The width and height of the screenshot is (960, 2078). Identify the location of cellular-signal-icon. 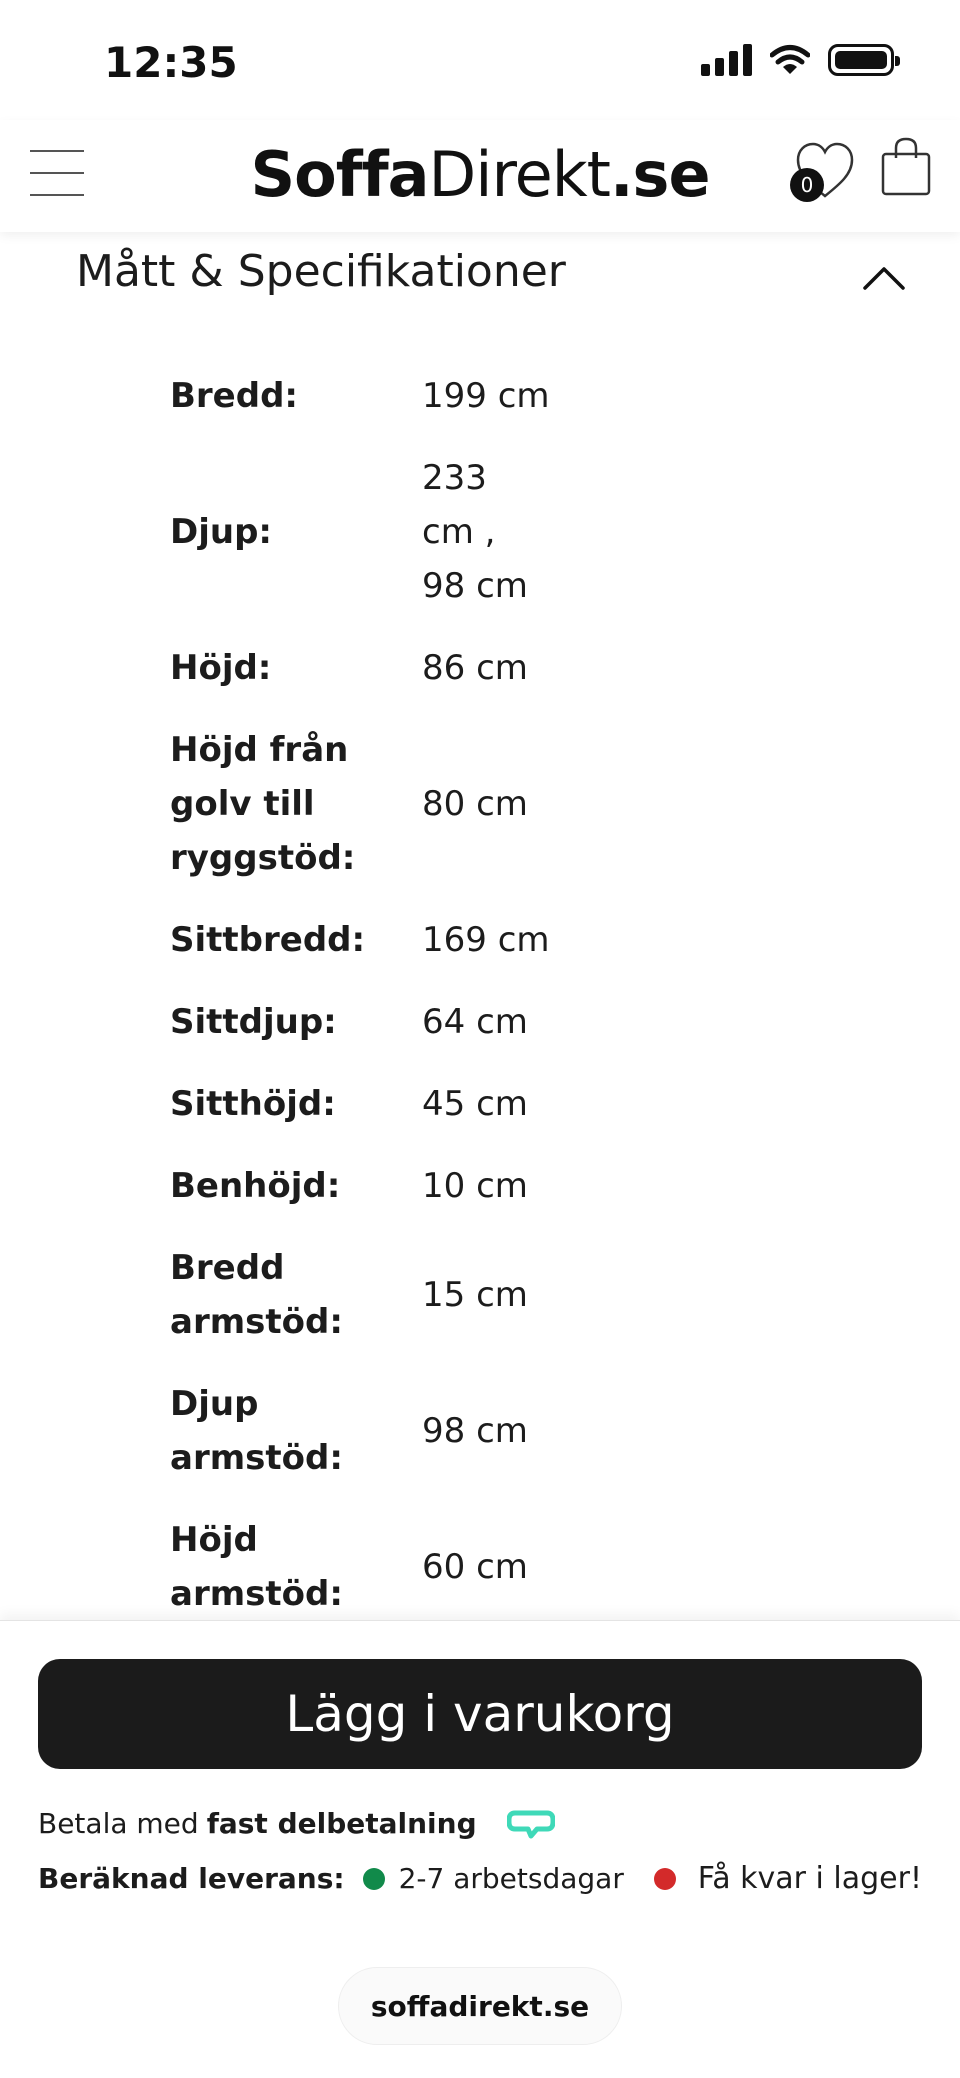
(726, 60).